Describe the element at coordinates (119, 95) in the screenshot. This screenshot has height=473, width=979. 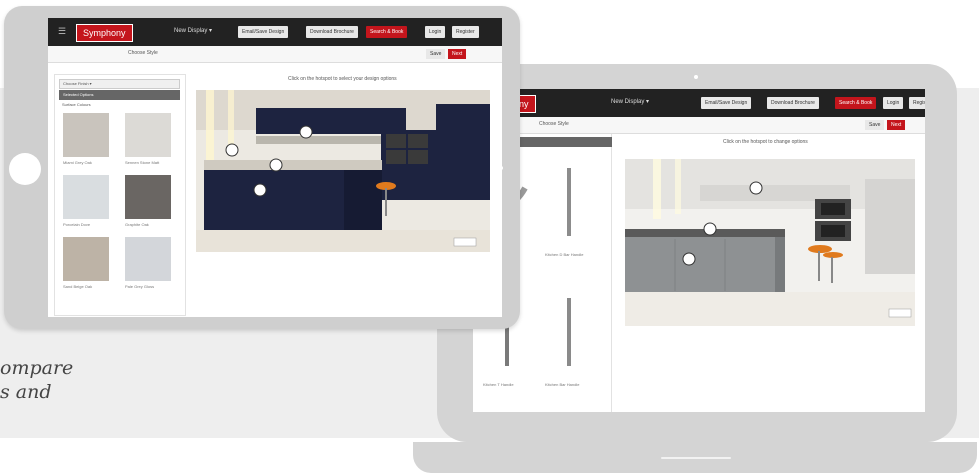
I see `filter-selected: Selected Options` at that location.